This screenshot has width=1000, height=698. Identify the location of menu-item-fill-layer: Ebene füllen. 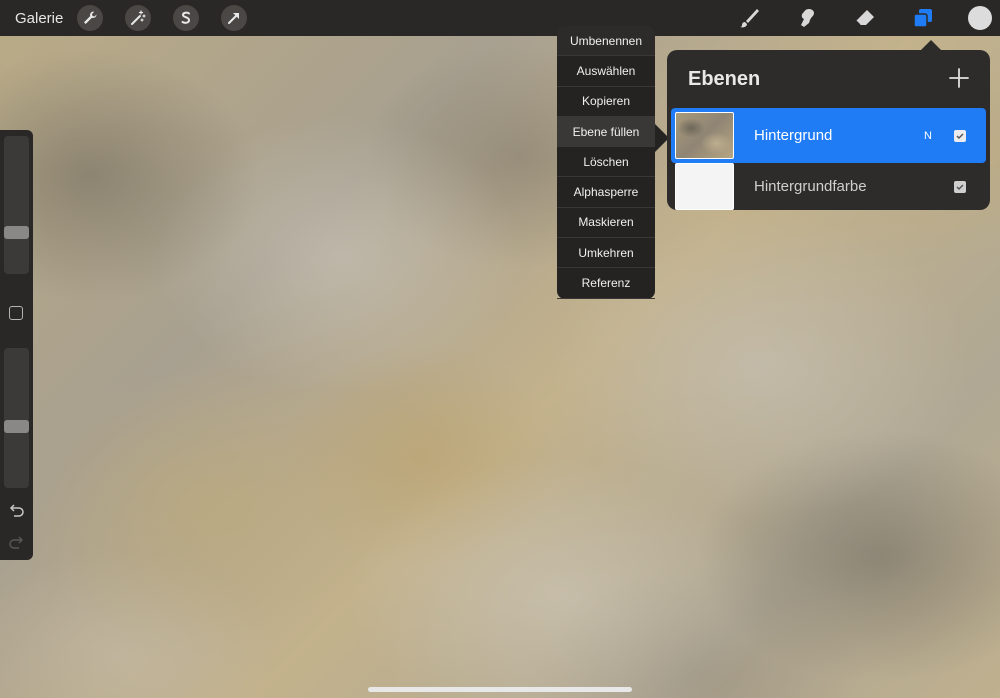
(606, 132).